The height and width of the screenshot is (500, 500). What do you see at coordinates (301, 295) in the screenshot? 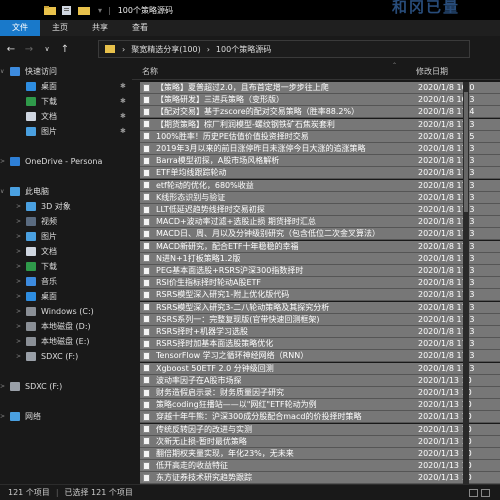
I see `file-row: RSRS模型深入研究1-附上优化版代码` at bounding box center [301, 295].